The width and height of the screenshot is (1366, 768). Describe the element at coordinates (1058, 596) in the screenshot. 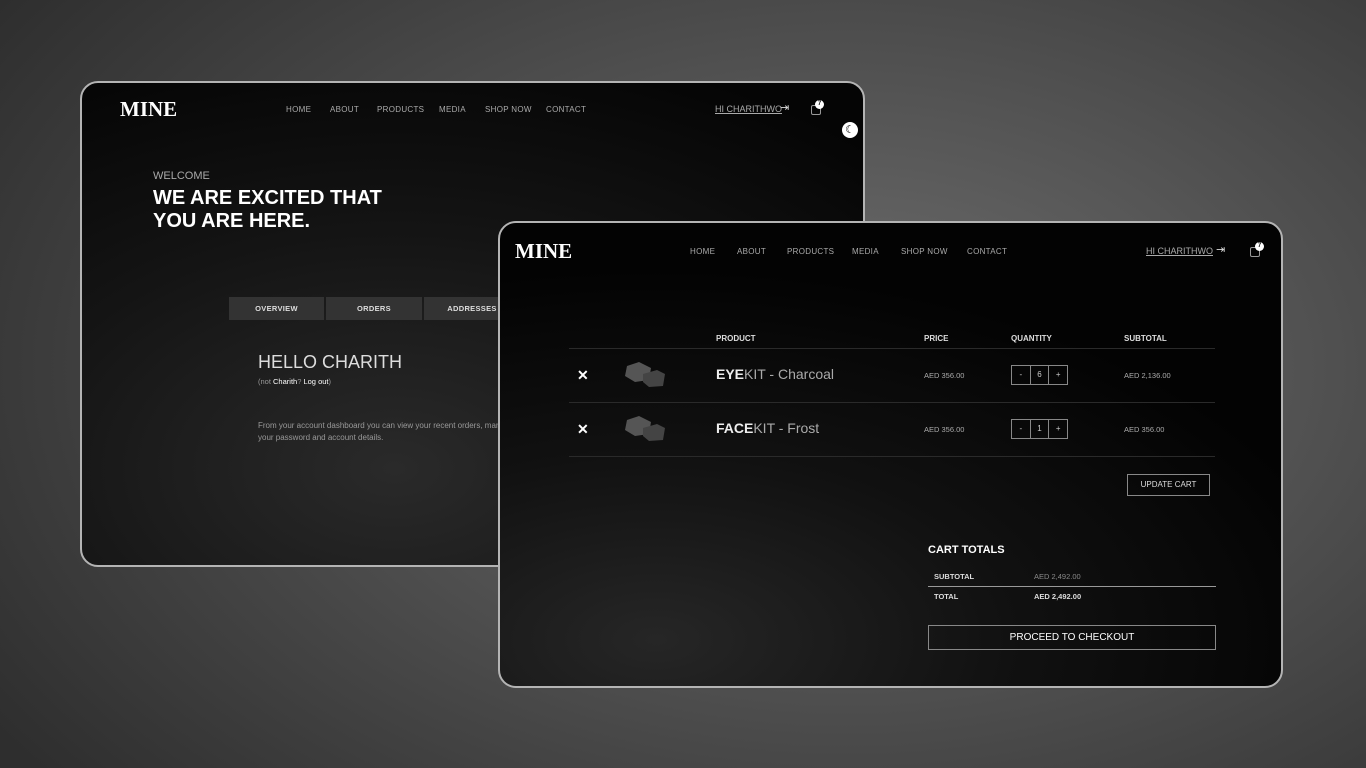

I see `total-value: AED 2,492.00` at that location.